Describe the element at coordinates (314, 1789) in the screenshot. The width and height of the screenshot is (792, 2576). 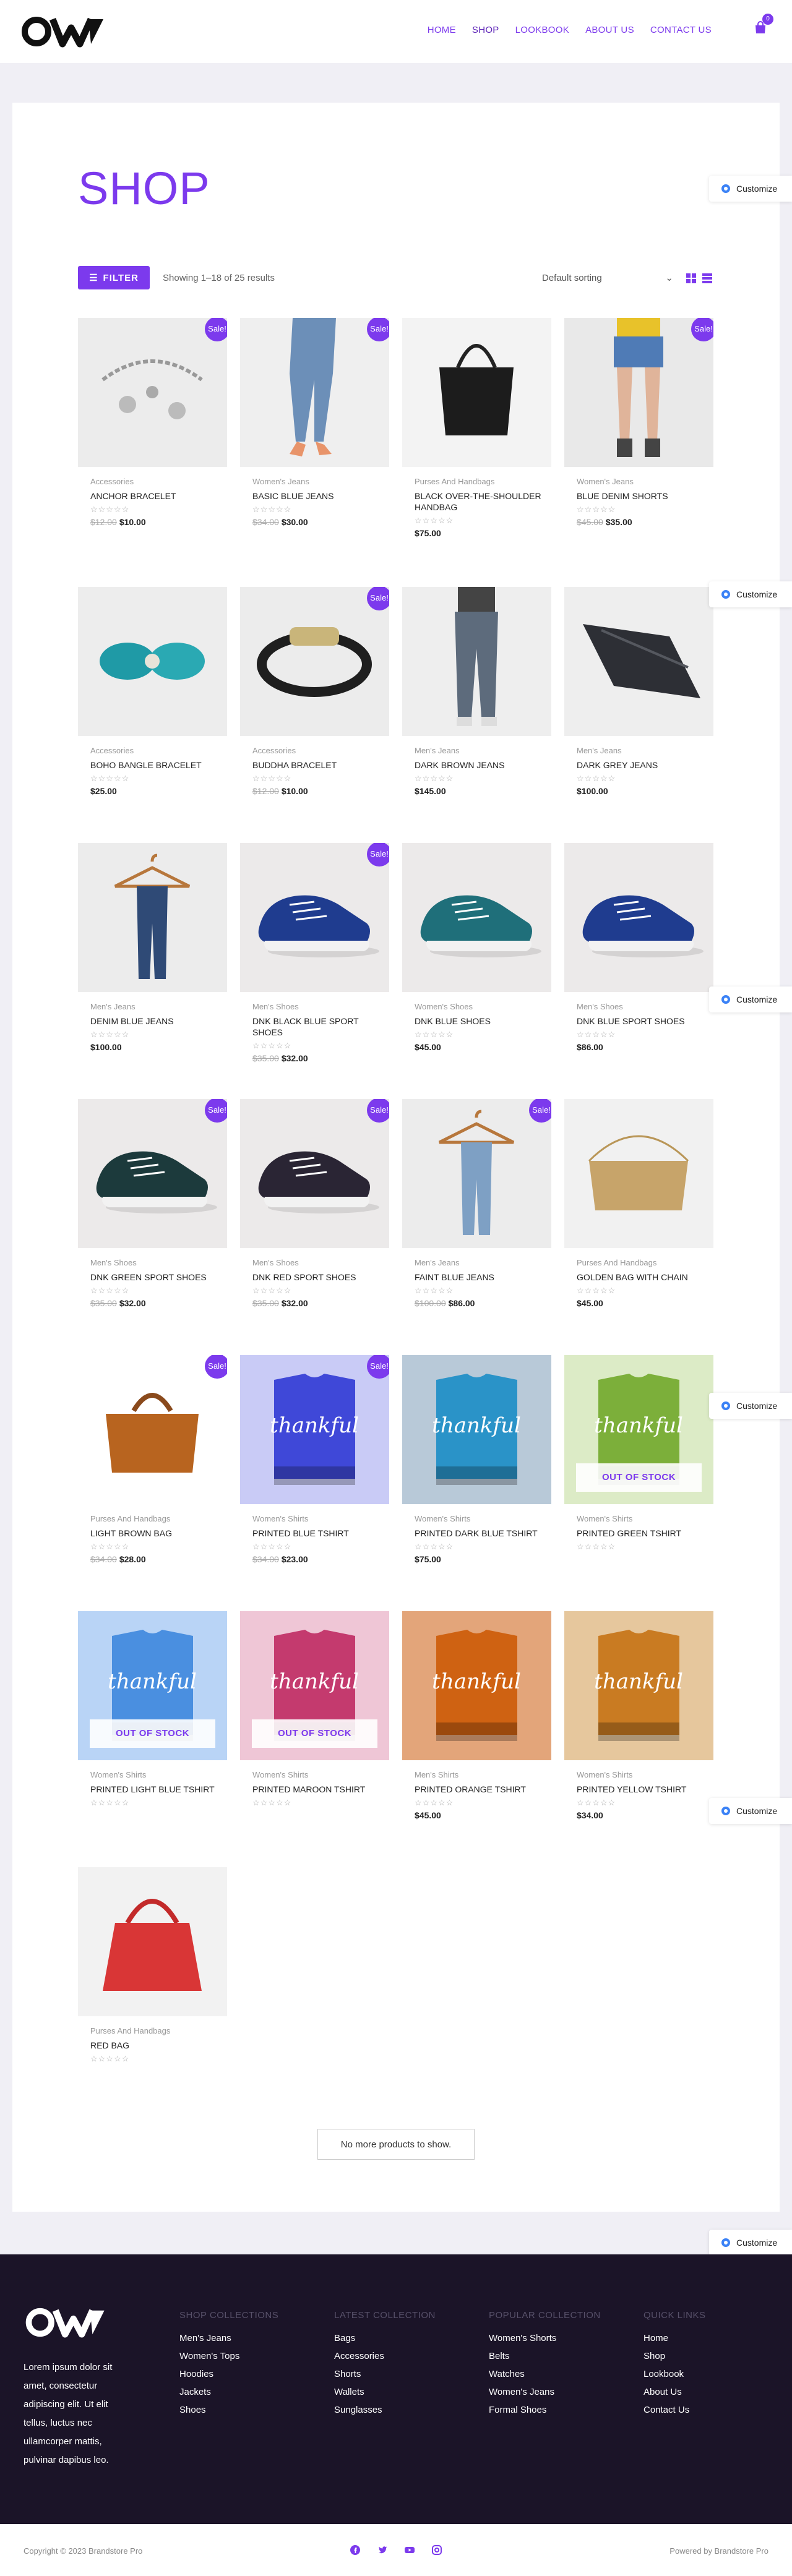
I see `product-title: PRINTED MAROON TSHIRT` at that location.